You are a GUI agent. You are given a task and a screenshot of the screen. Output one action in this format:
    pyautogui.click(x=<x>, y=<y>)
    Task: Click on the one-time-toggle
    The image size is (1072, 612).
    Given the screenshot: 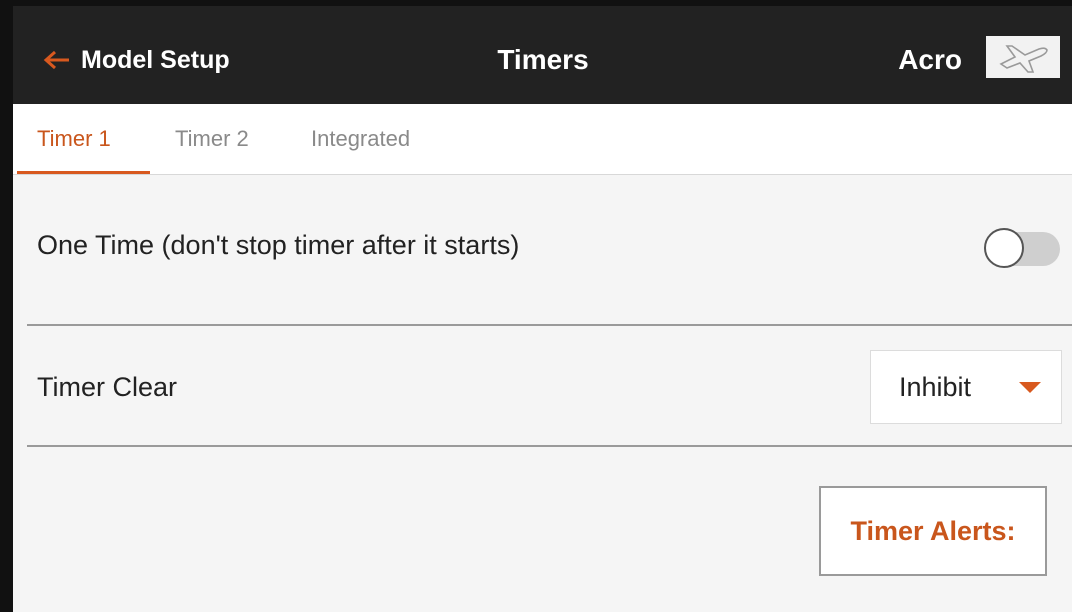 What is the action you would take?
    pyautogui.click(x=1022, y=248)
    